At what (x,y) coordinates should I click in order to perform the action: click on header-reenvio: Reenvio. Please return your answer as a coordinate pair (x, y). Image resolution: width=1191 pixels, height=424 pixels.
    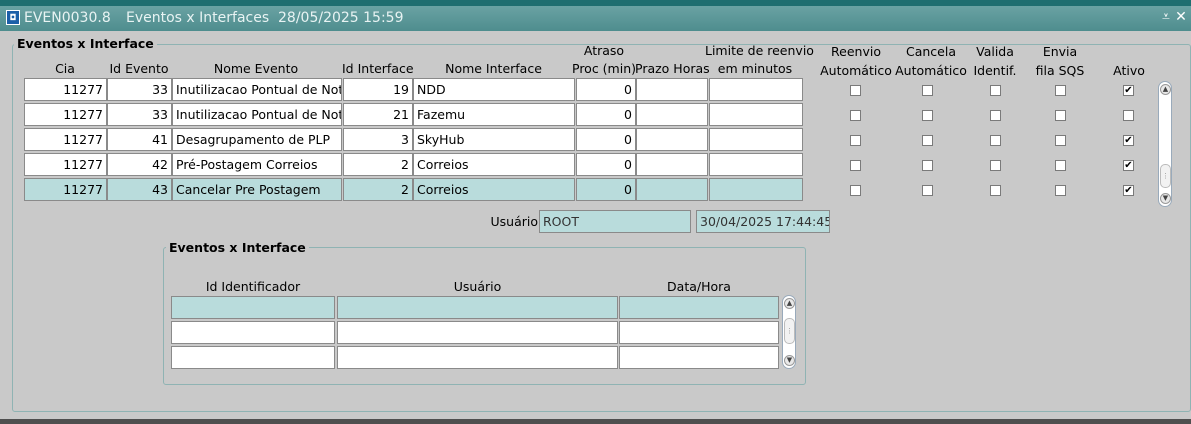
    Looking at the image, I should click on (856, 51).